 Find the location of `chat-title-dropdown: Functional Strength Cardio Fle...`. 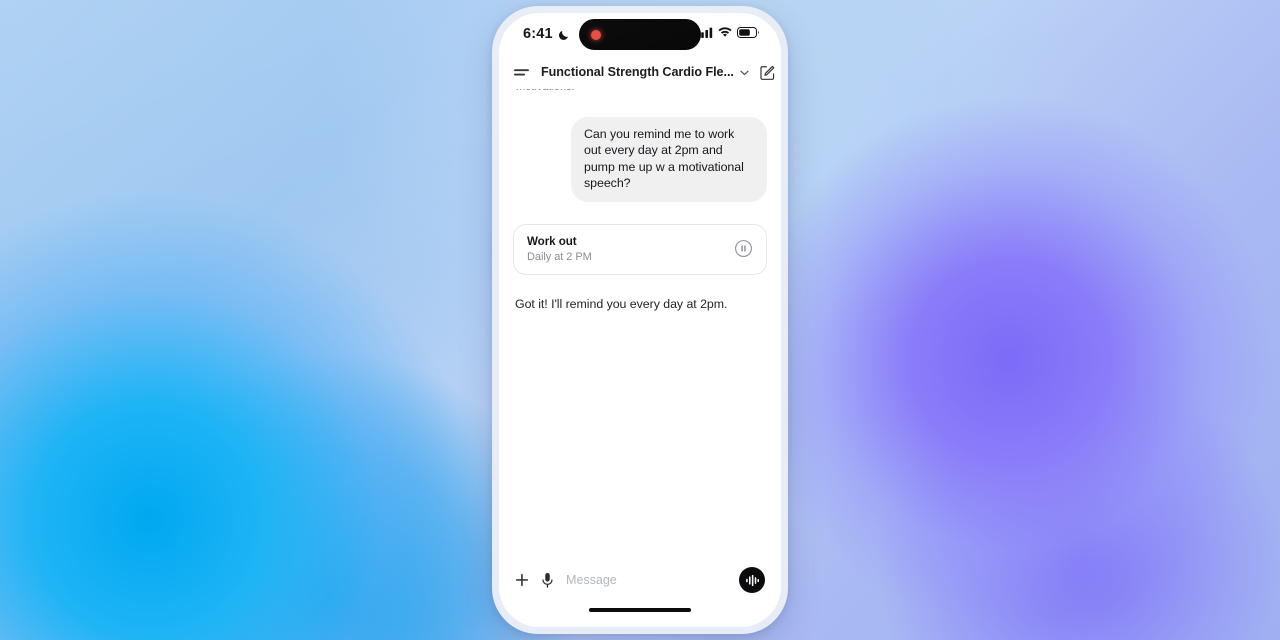

chat-title-dropdown: Functional Strength Cardio Fle... is located at coordinates (645, 72).